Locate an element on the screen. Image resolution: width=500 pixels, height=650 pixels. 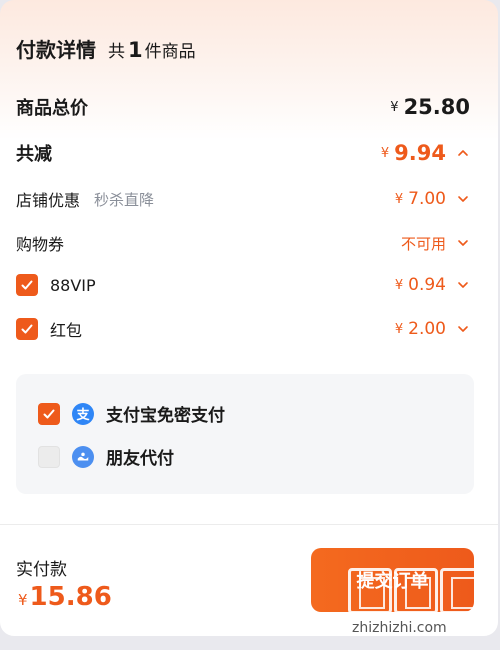
watermark-text: zhizhizhi.com is located at coordinates (399, 628).